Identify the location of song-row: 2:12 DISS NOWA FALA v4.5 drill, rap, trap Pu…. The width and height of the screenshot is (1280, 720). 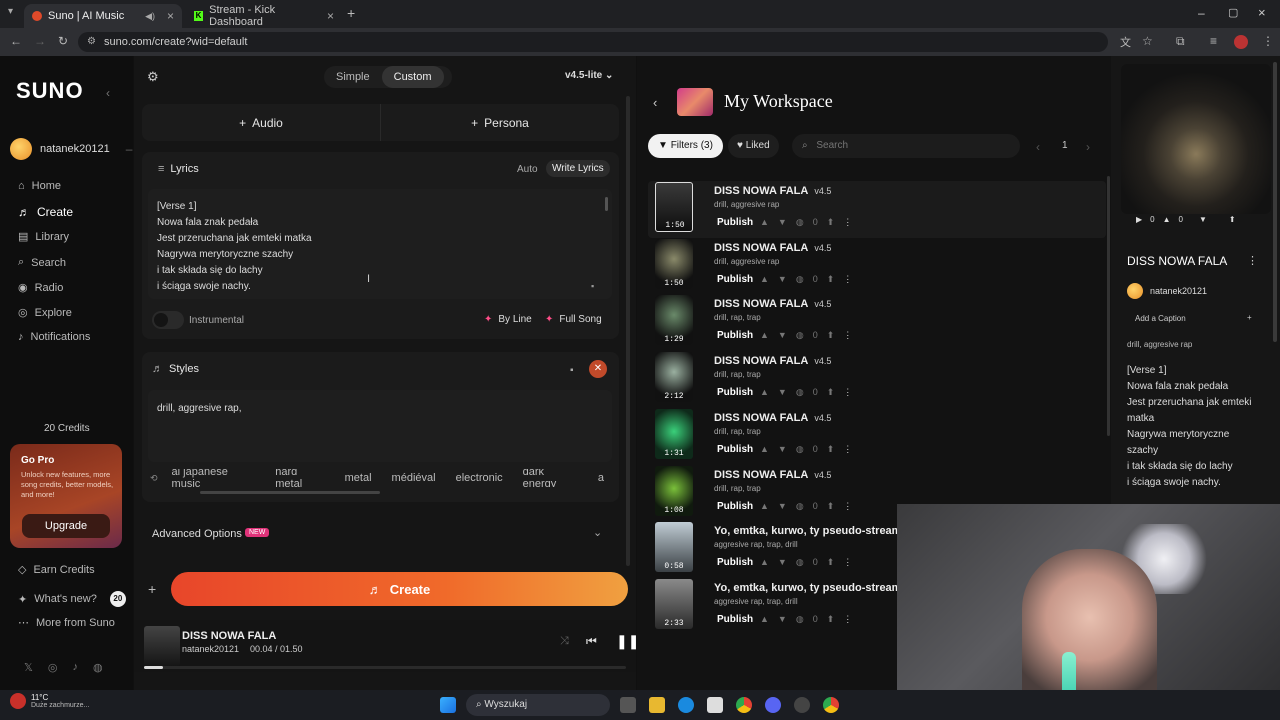
(880, 380).